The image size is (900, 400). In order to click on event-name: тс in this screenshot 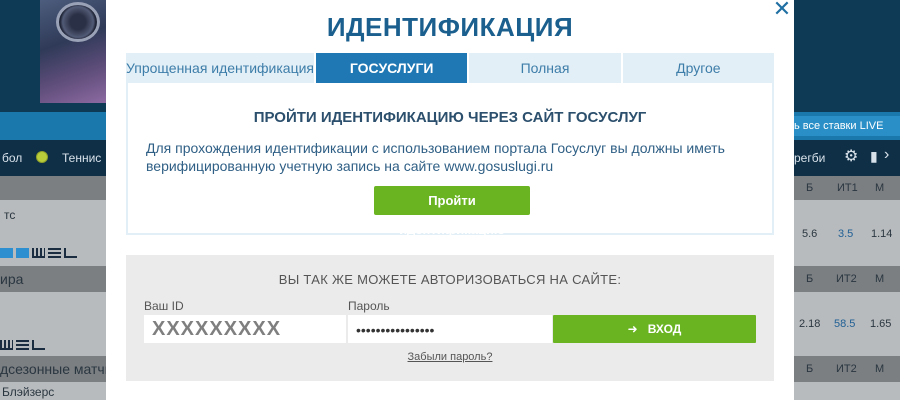, I will do `click(9, 215)`.